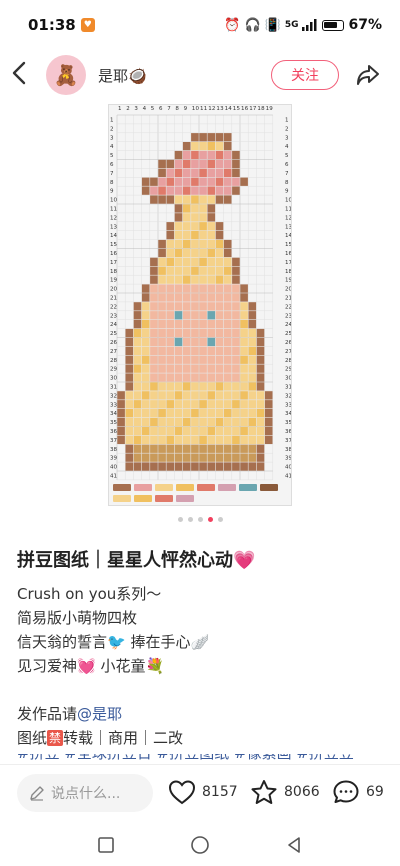 Image resolution: width=400 pixels, height=866 pixels. Describe the element at coordinates (288, 307) in the screenshot. I see `row-number: 22` at that location.